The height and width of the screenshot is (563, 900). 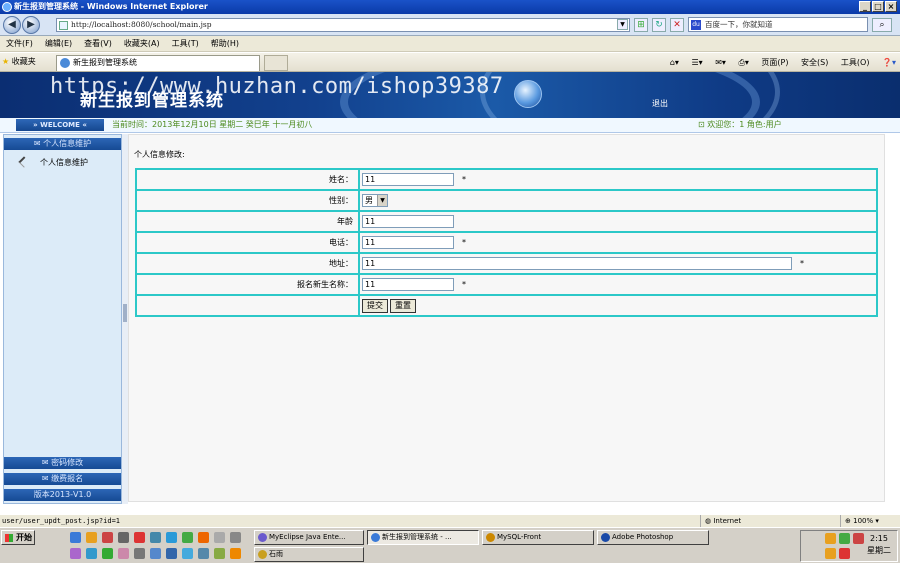 I want to click on favorites-button: ★ 收藏夹, so click(x=19, y=61).